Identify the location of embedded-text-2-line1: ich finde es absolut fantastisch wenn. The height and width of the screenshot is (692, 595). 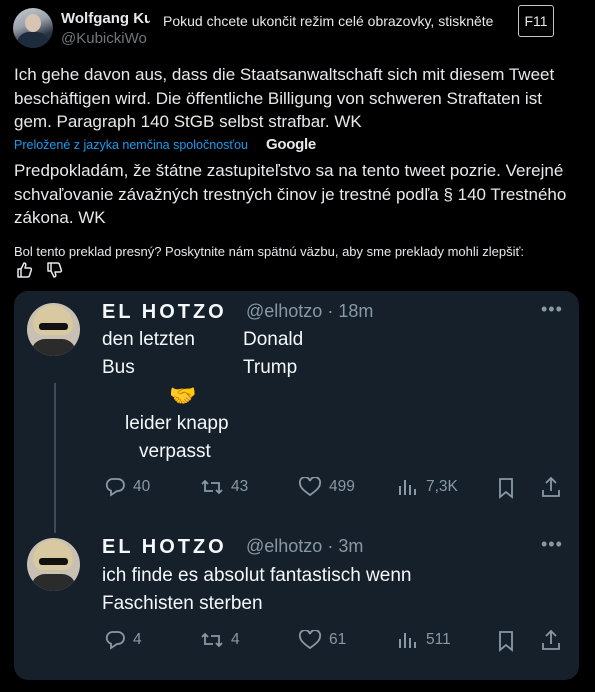
(257, 575).